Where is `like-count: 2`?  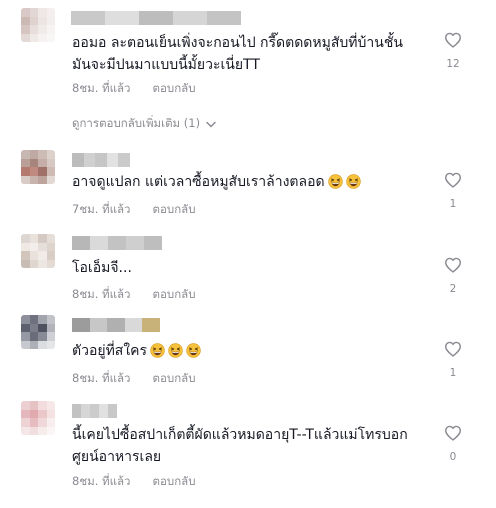
like-count: 2 is located at coordinates (453, 289).